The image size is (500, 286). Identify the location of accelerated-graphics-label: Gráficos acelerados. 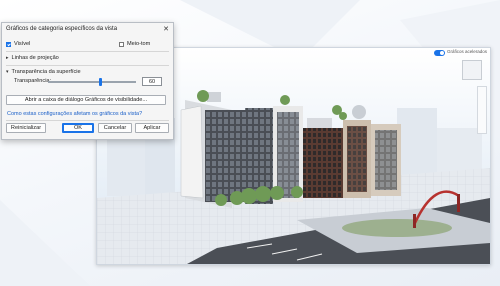
(467, 51).